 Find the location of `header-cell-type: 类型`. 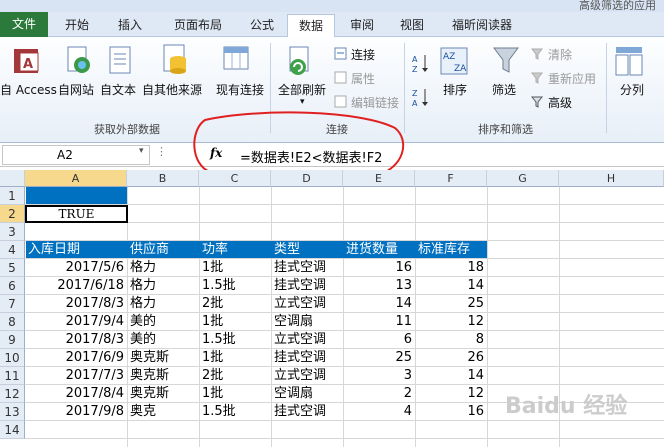

header-cell-type: 类型 is located at coordinates (307, 250).